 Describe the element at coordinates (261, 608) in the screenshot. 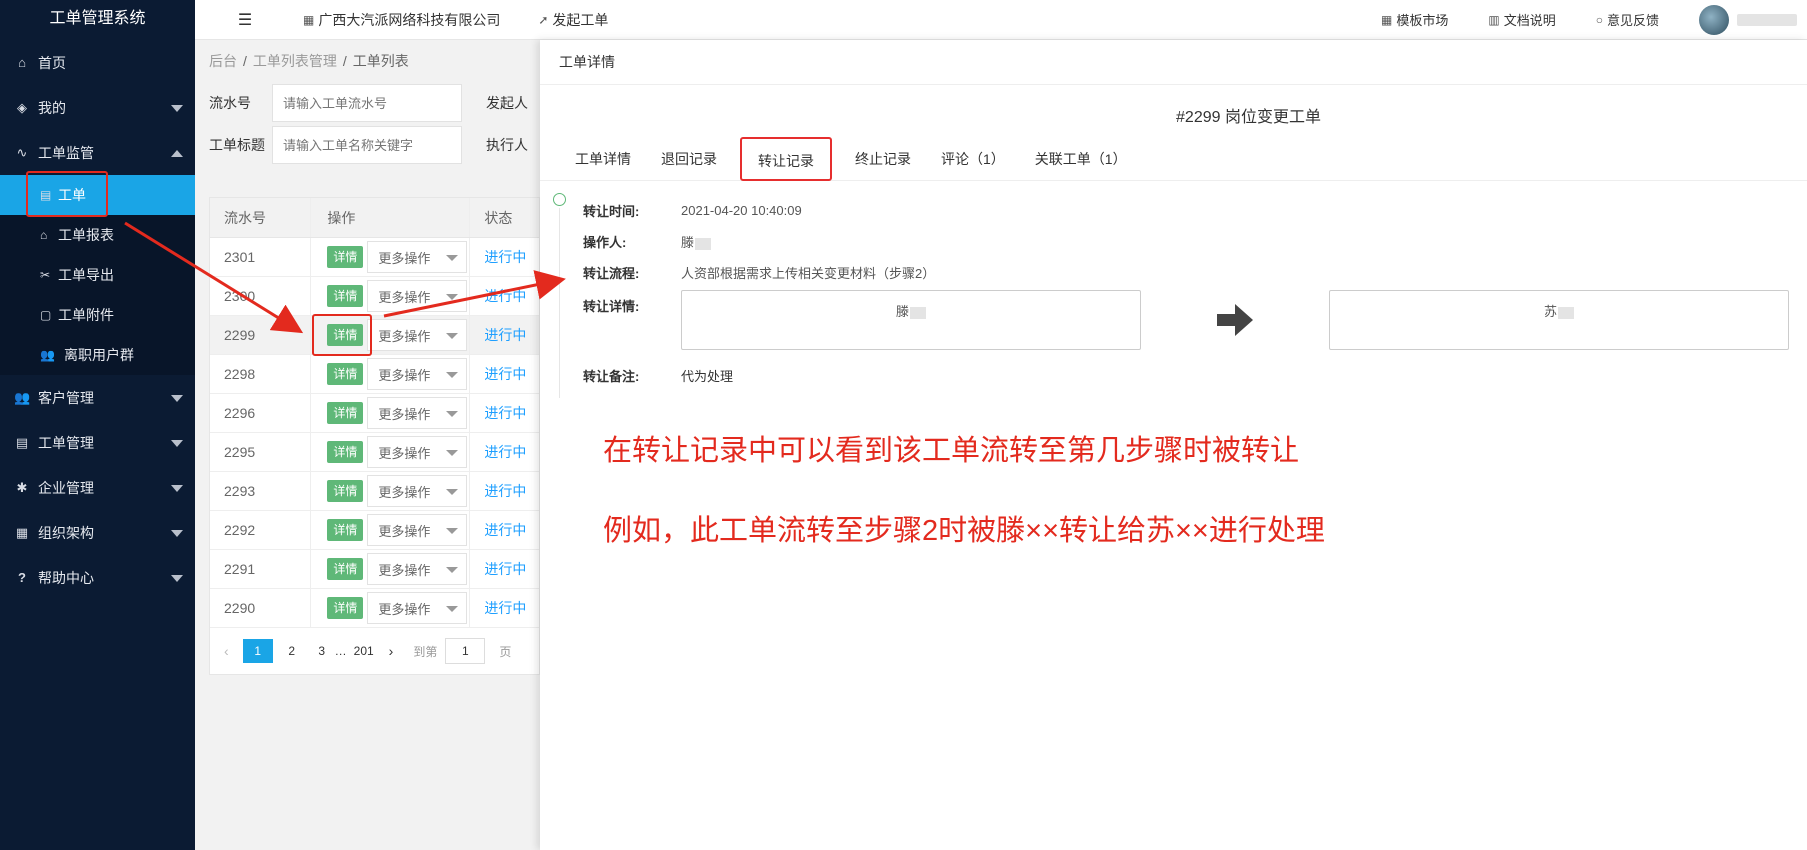

I see `cell-serial: 2290` at that location.